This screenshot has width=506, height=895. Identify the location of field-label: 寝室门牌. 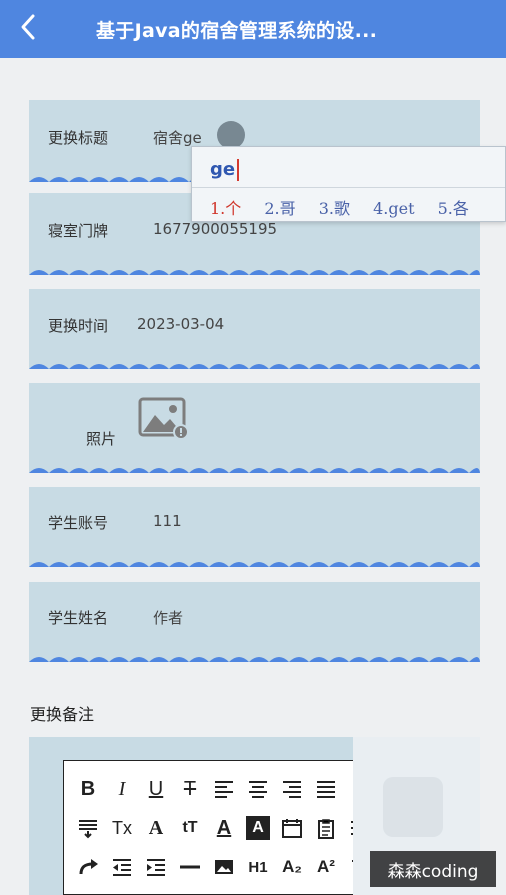
(78, 231).